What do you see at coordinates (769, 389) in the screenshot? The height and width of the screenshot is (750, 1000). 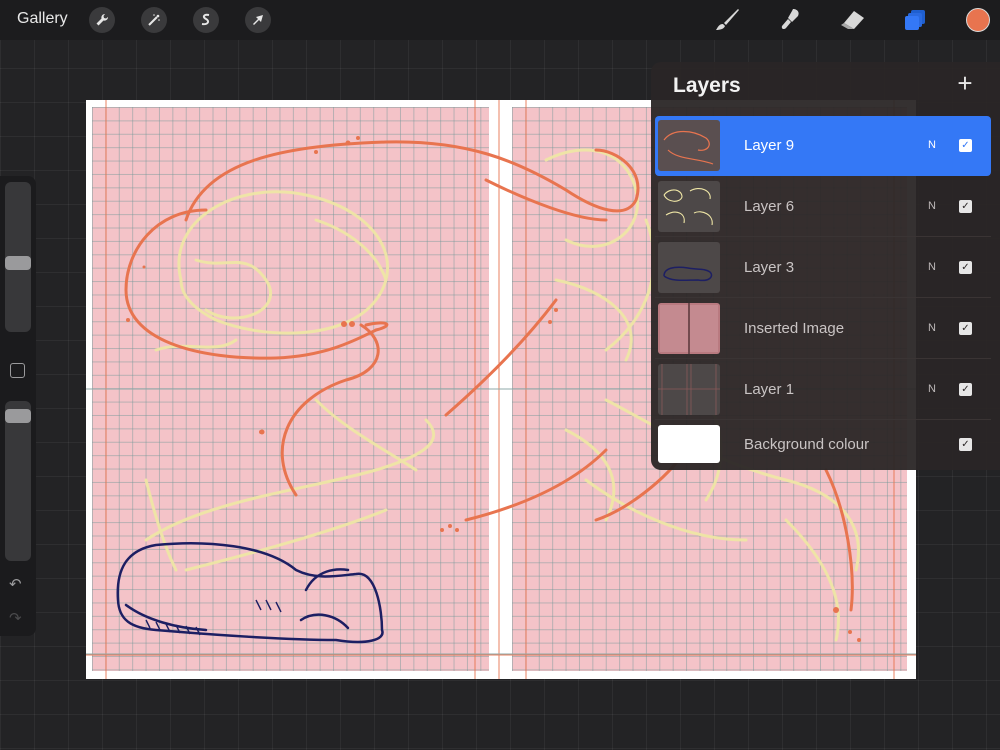 I see `layer-name: Layer 1` at bounding box center [769, 389].